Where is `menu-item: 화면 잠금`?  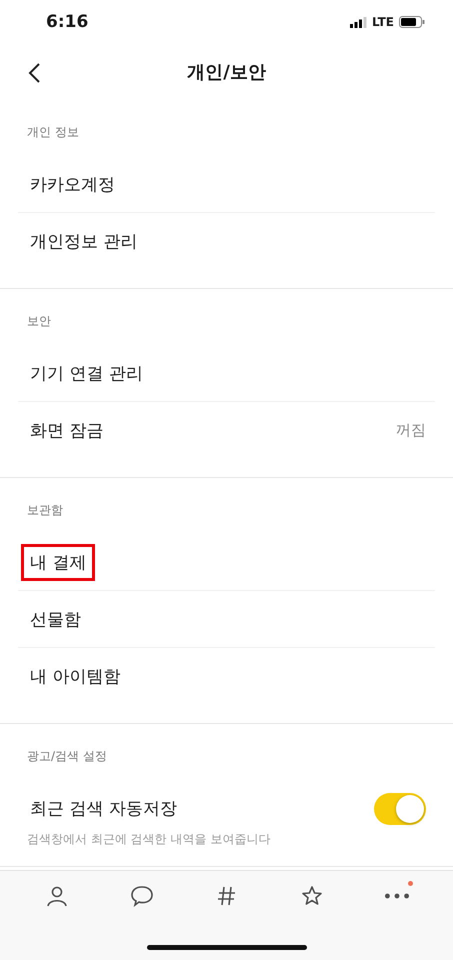
menu-item: 화면 잠금 is located at coordinates (66, 430).